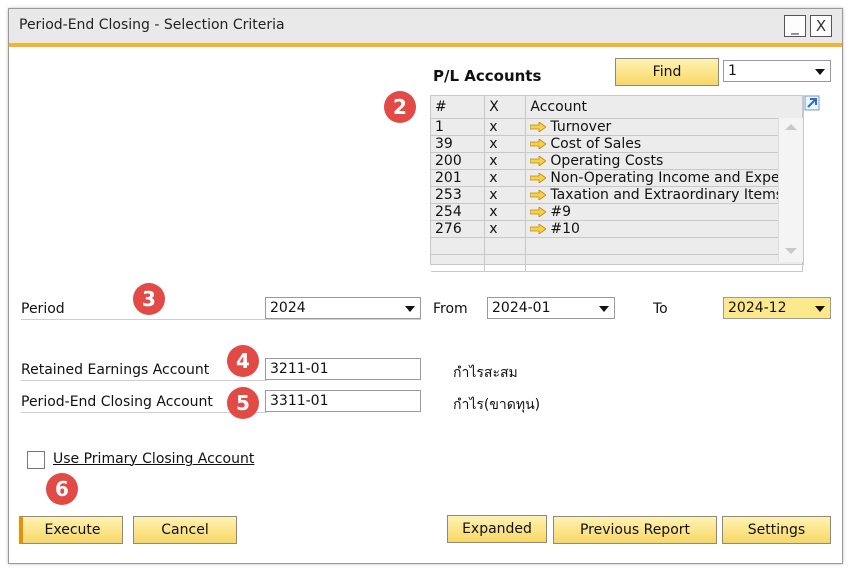 The image size is (851, 570). I want to click on row-account: Operating Costs, so click(664, 161).